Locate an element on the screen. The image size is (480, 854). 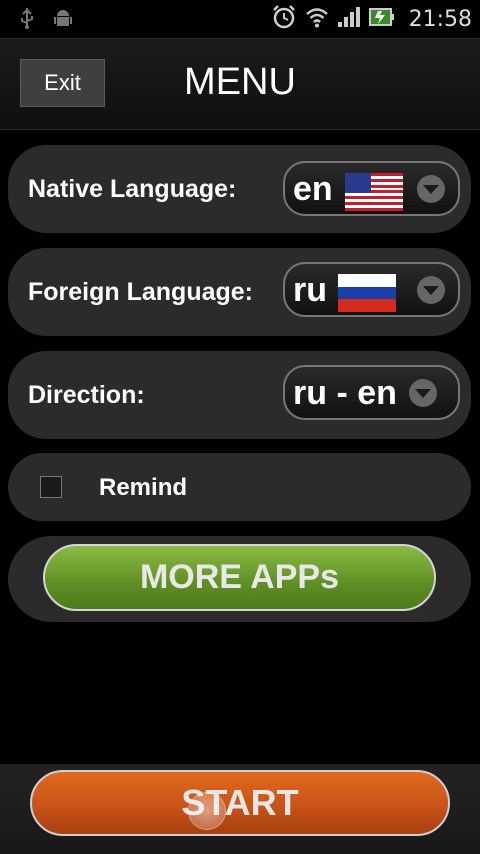
page-title: MENU is located at coordinates (240, 82).